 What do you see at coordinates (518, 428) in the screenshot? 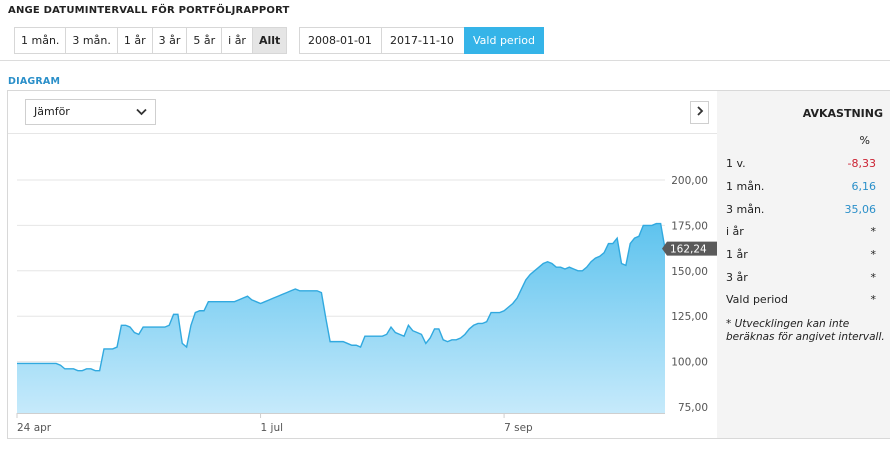
I see `x-tick-label: 7 sep` at bounding box center [518, 428].